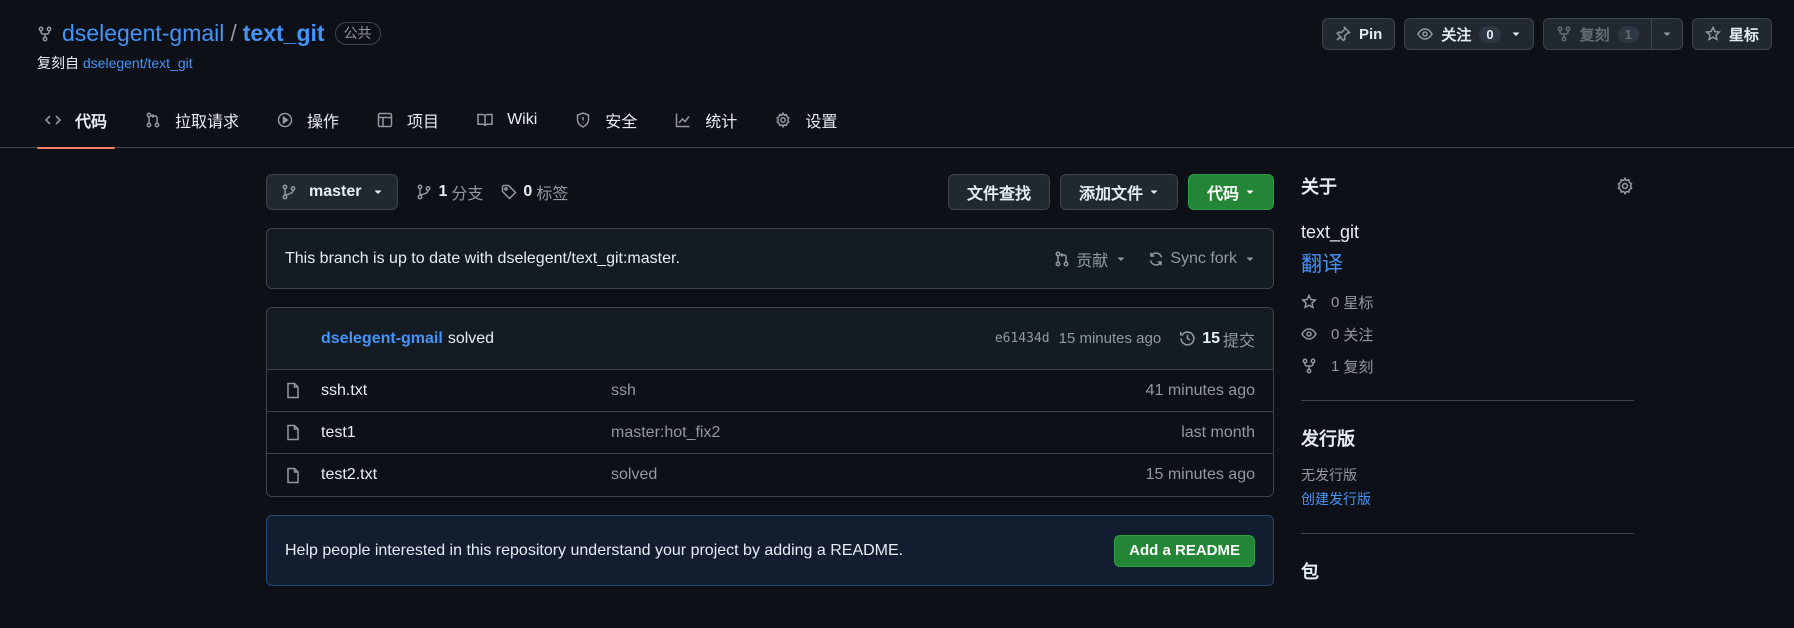  I want to click on commit-sha-link: e61434d, so click(1022, 338).